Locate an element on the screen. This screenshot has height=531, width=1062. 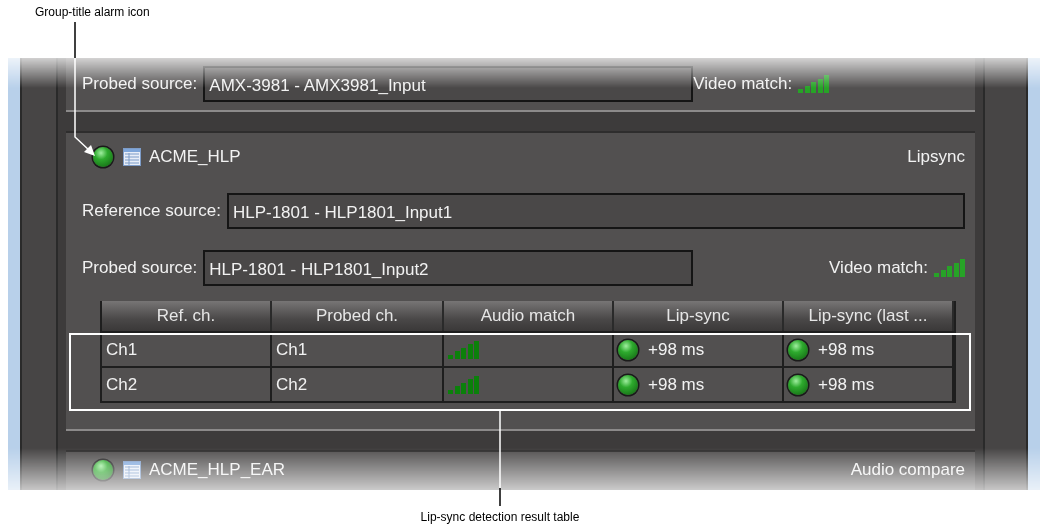
probed-source-field: AMX-3981 - AMX3981_Input is located at coordinates (448, 84).